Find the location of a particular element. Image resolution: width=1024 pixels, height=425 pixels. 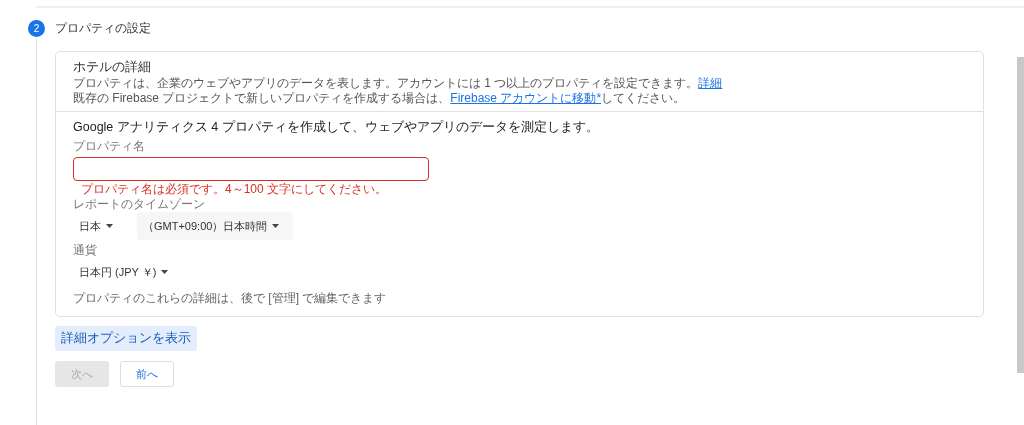

field-label: レポートのタイムゾーン is located at coordinates (139, 204).